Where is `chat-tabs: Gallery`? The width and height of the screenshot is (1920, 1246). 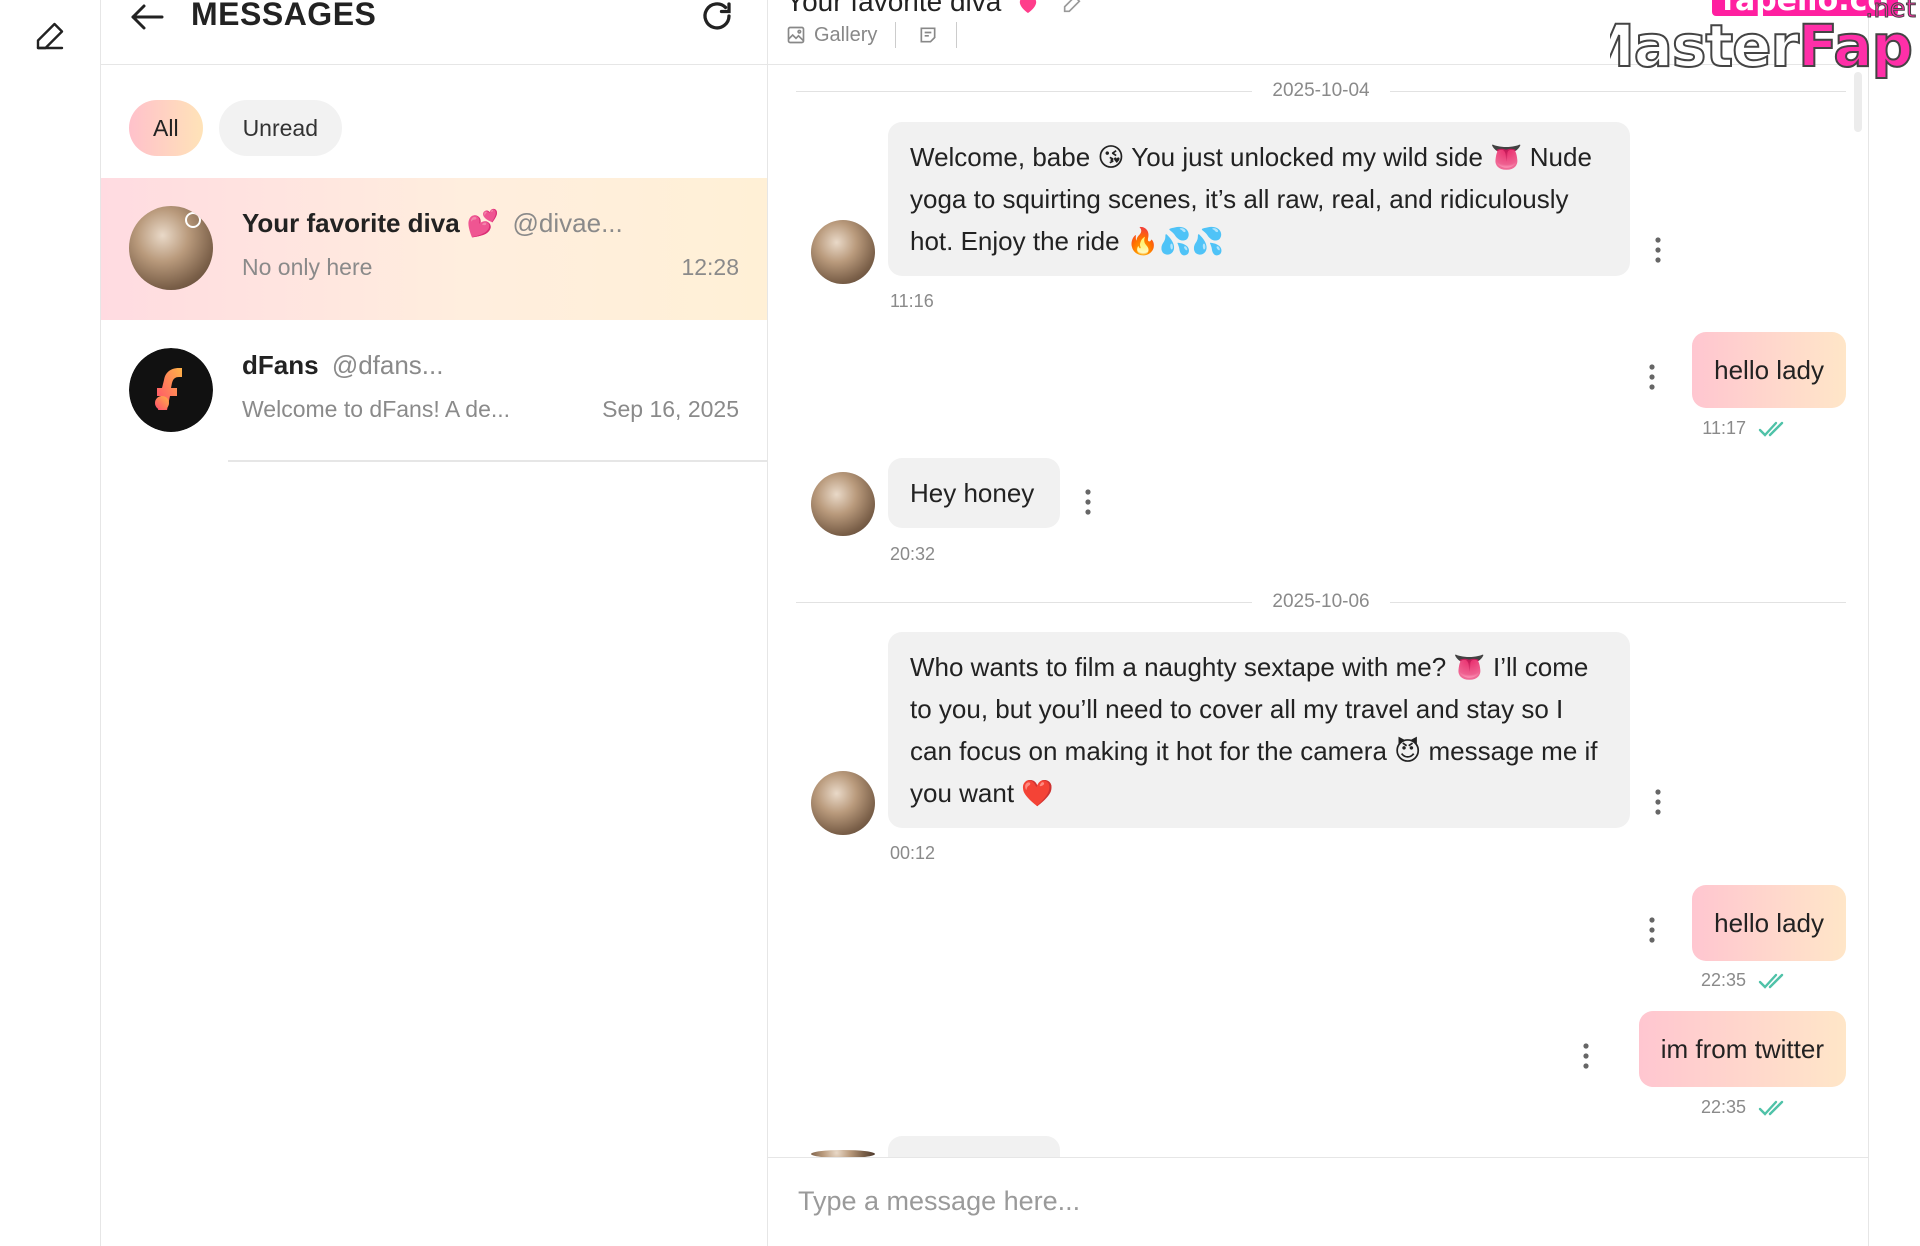
chat-tabs: Gallery is located at coordinates (882, 35).